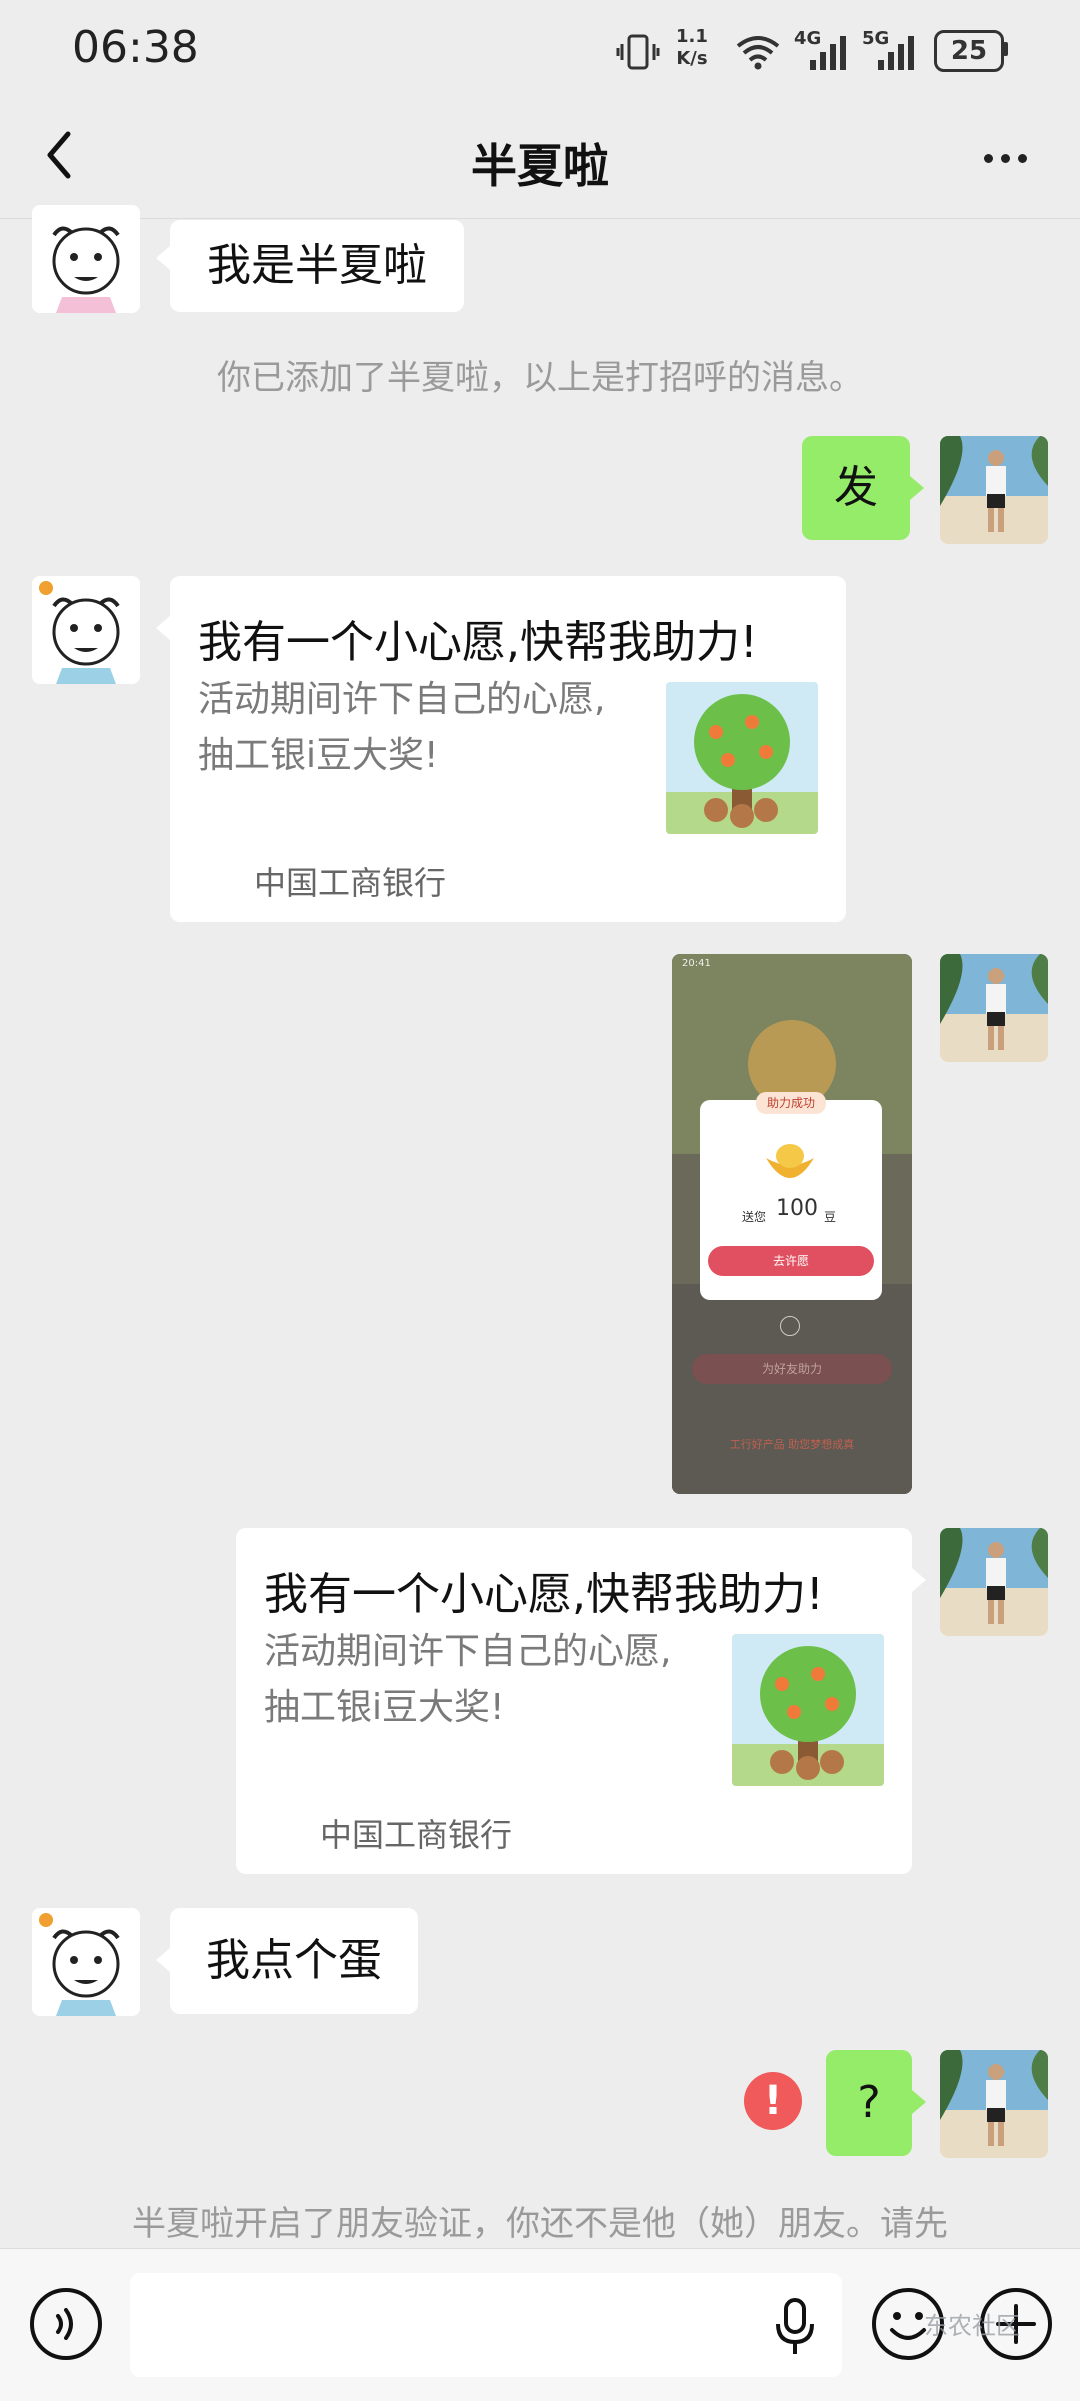  What do you see at coordinates (540, 218) in the screenshot?
I see `divider` at bounding box center [540, 218].